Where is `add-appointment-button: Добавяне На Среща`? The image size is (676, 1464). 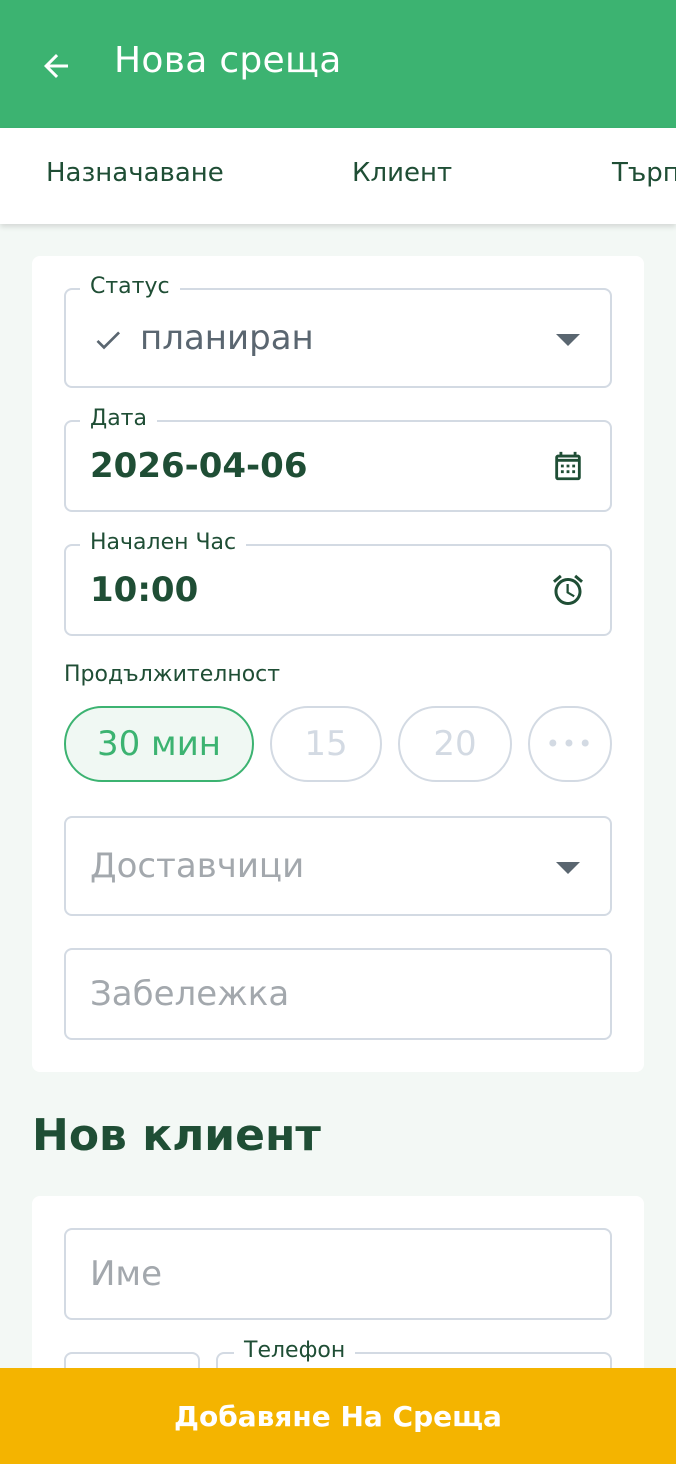
add-appointment-button: Добавяне На Среща is located at coordinates (338, 1416).